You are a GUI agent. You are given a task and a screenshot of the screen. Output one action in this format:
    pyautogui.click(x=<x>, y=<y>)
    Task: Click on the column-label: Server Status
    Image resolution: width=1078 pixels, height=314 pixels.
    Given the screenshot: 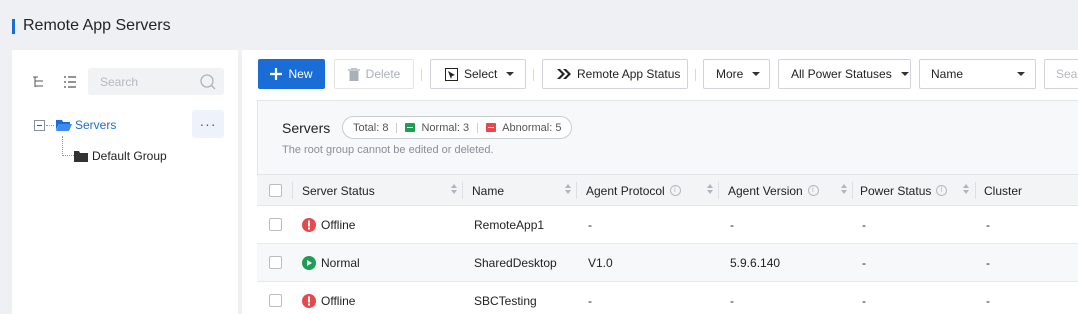 What is the action you would take?
    pyautogui.click(x=338, y=190)
    